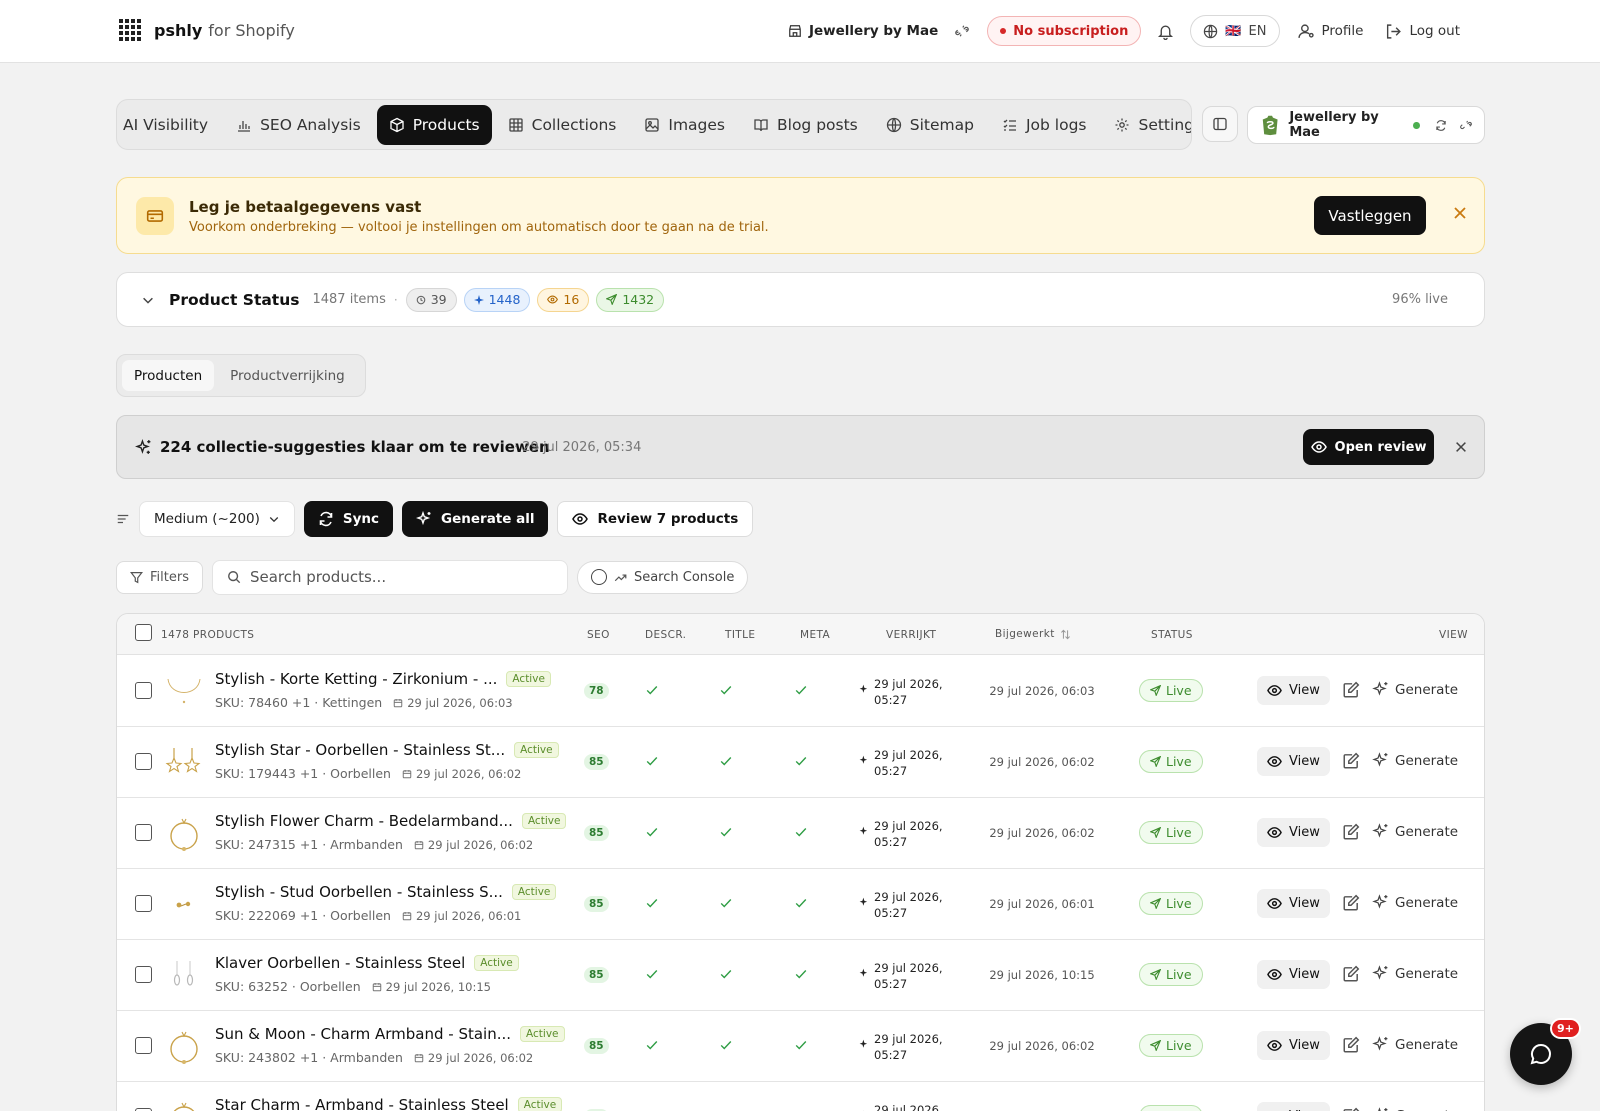  I want to click on review-count-pill: 16, so click(563, 299).